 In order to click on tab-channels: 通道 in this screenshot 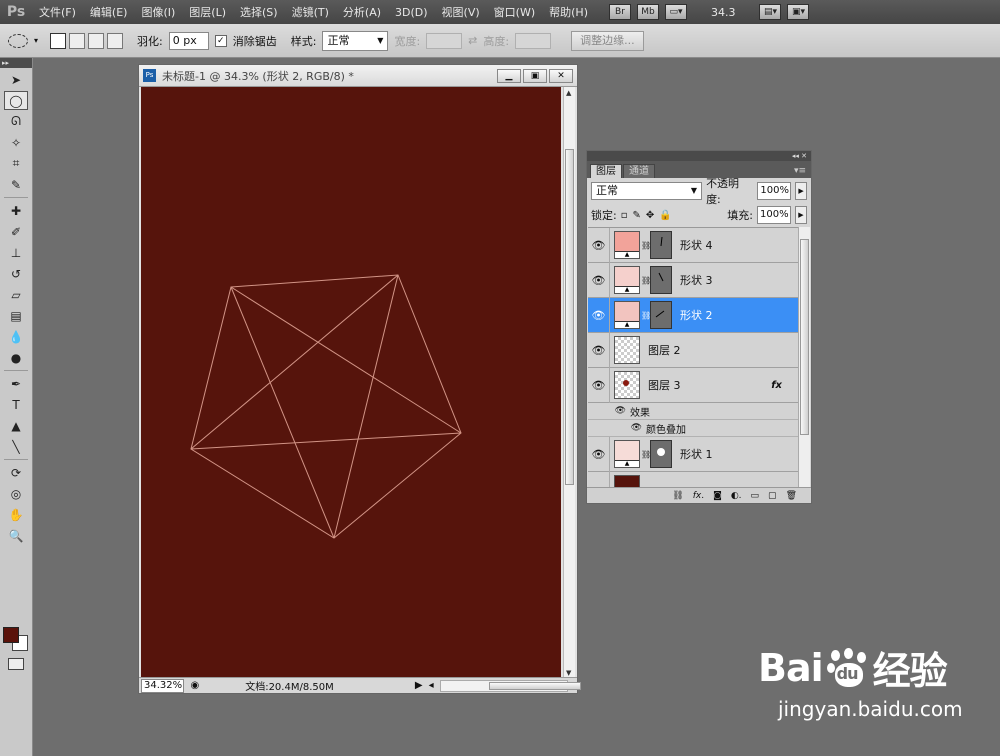, I will do `click(639, 171)`.